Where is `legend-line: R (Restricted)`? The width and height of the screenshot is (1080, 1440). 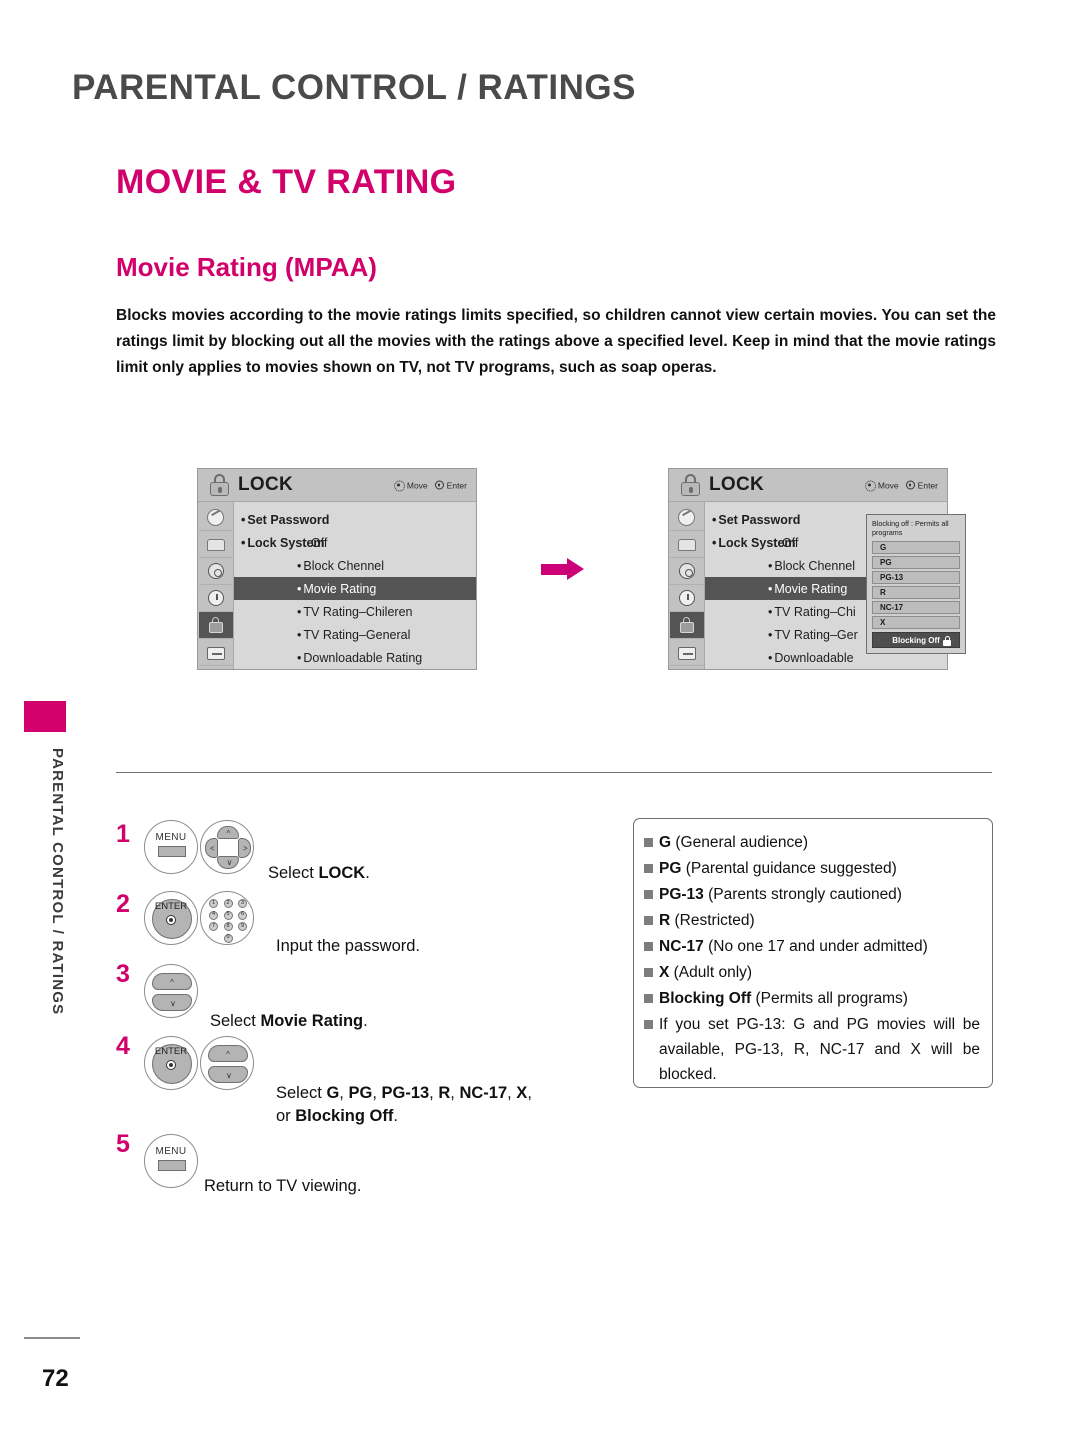
legend-line: R (Restricted) is located at coordinates (812, 920).